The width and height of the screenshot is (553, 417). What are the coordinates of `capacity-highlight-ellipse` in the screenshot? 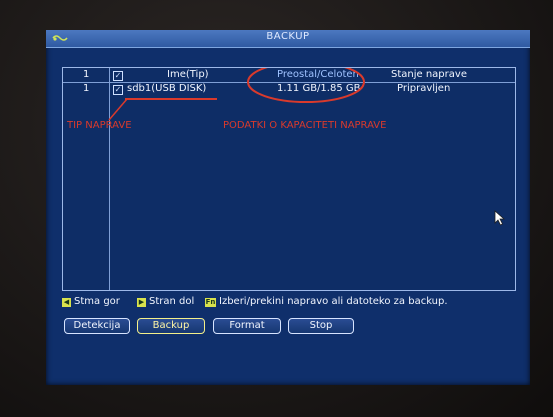 It's located at (306, 85).